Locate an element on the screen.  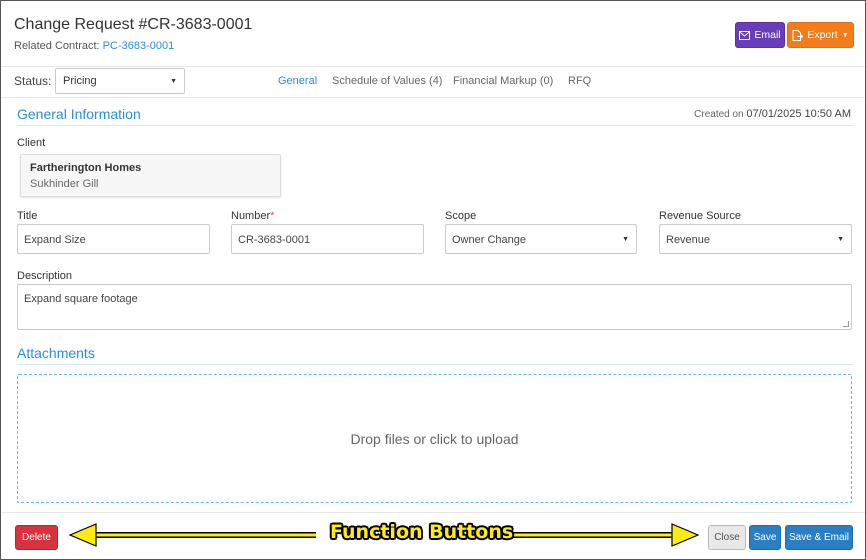
annotation-arrows is located at coordinates (384, 535).